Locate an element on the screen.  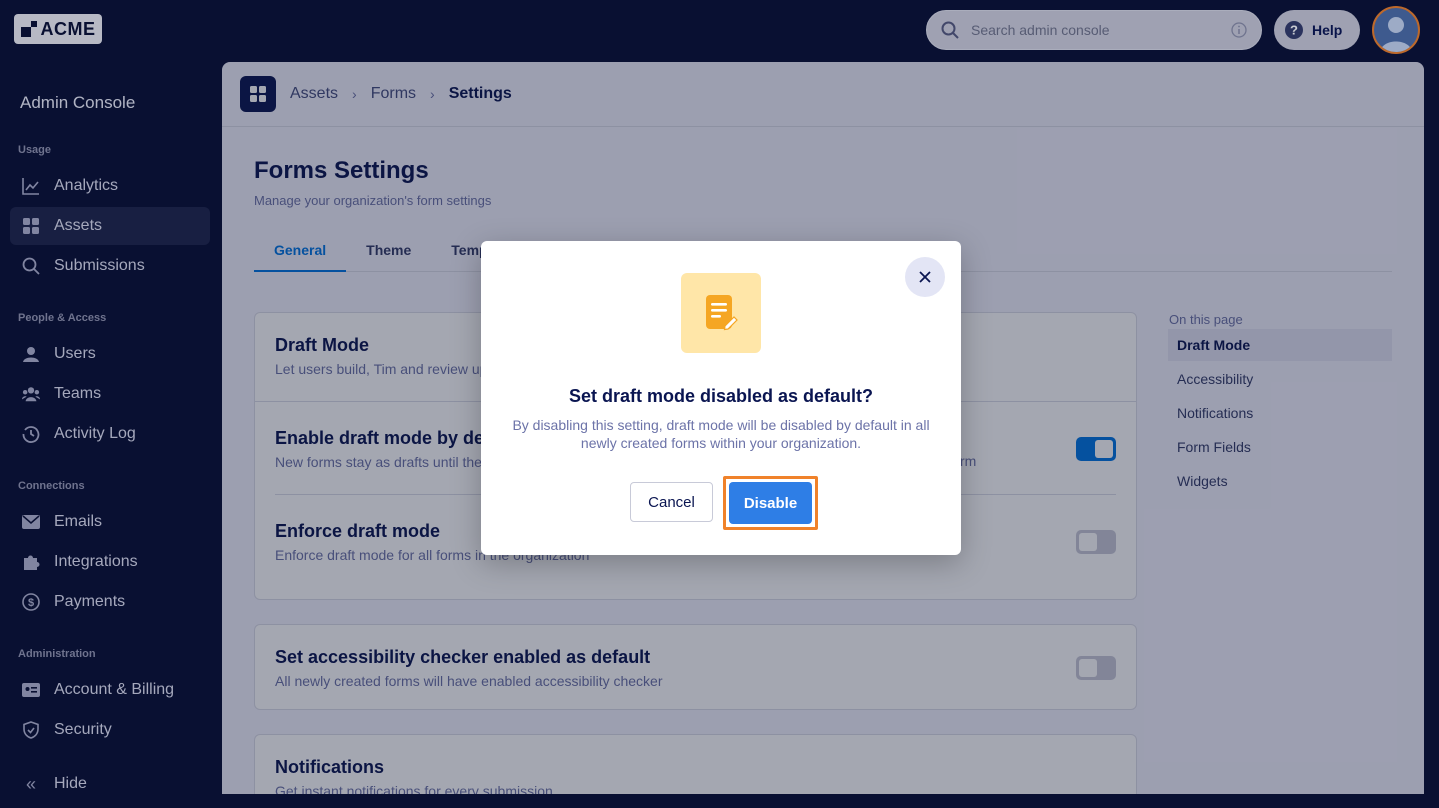
dialog-title: Set draft mode disabled as default? is located at coordinates (721, 396).